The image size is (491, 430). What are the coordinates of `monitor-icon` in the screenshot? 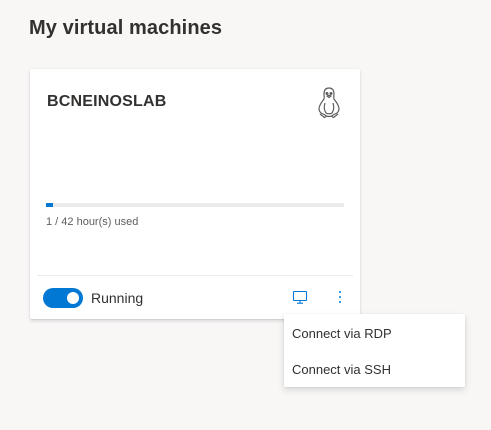 It's located at (300, 299).